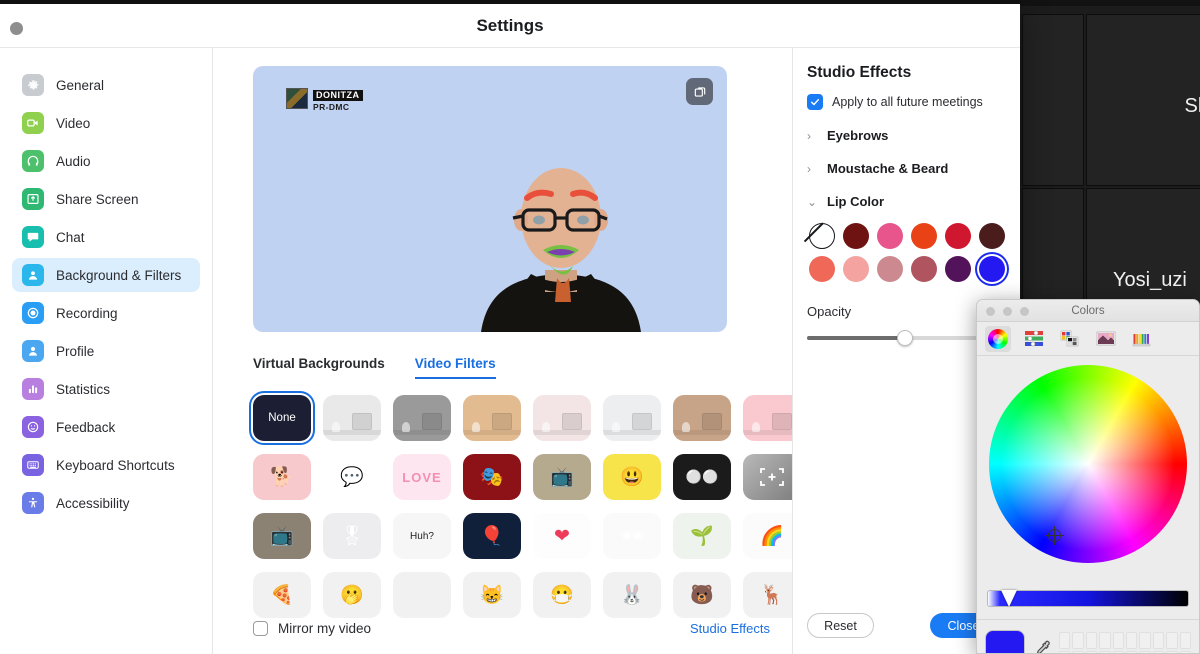 The width and height of the screenshot is (1200, 654). I want to click on television-icon: 📺, so click(282, 536).